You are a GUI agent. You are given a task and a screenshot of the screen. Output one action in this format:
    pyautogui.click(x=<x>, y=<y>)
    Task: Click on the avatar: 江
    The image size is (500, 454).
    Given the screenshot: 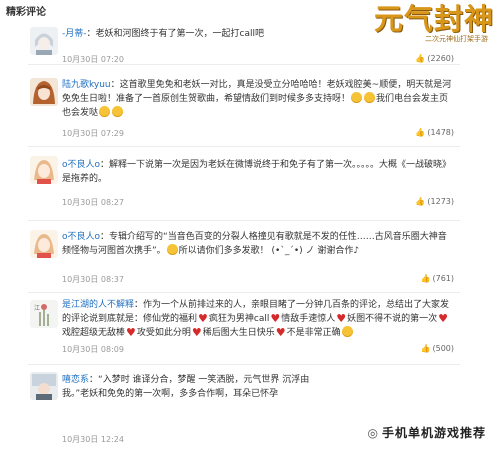 What is the action you would take?
    pyautogui.click(x=44, y=314)
    